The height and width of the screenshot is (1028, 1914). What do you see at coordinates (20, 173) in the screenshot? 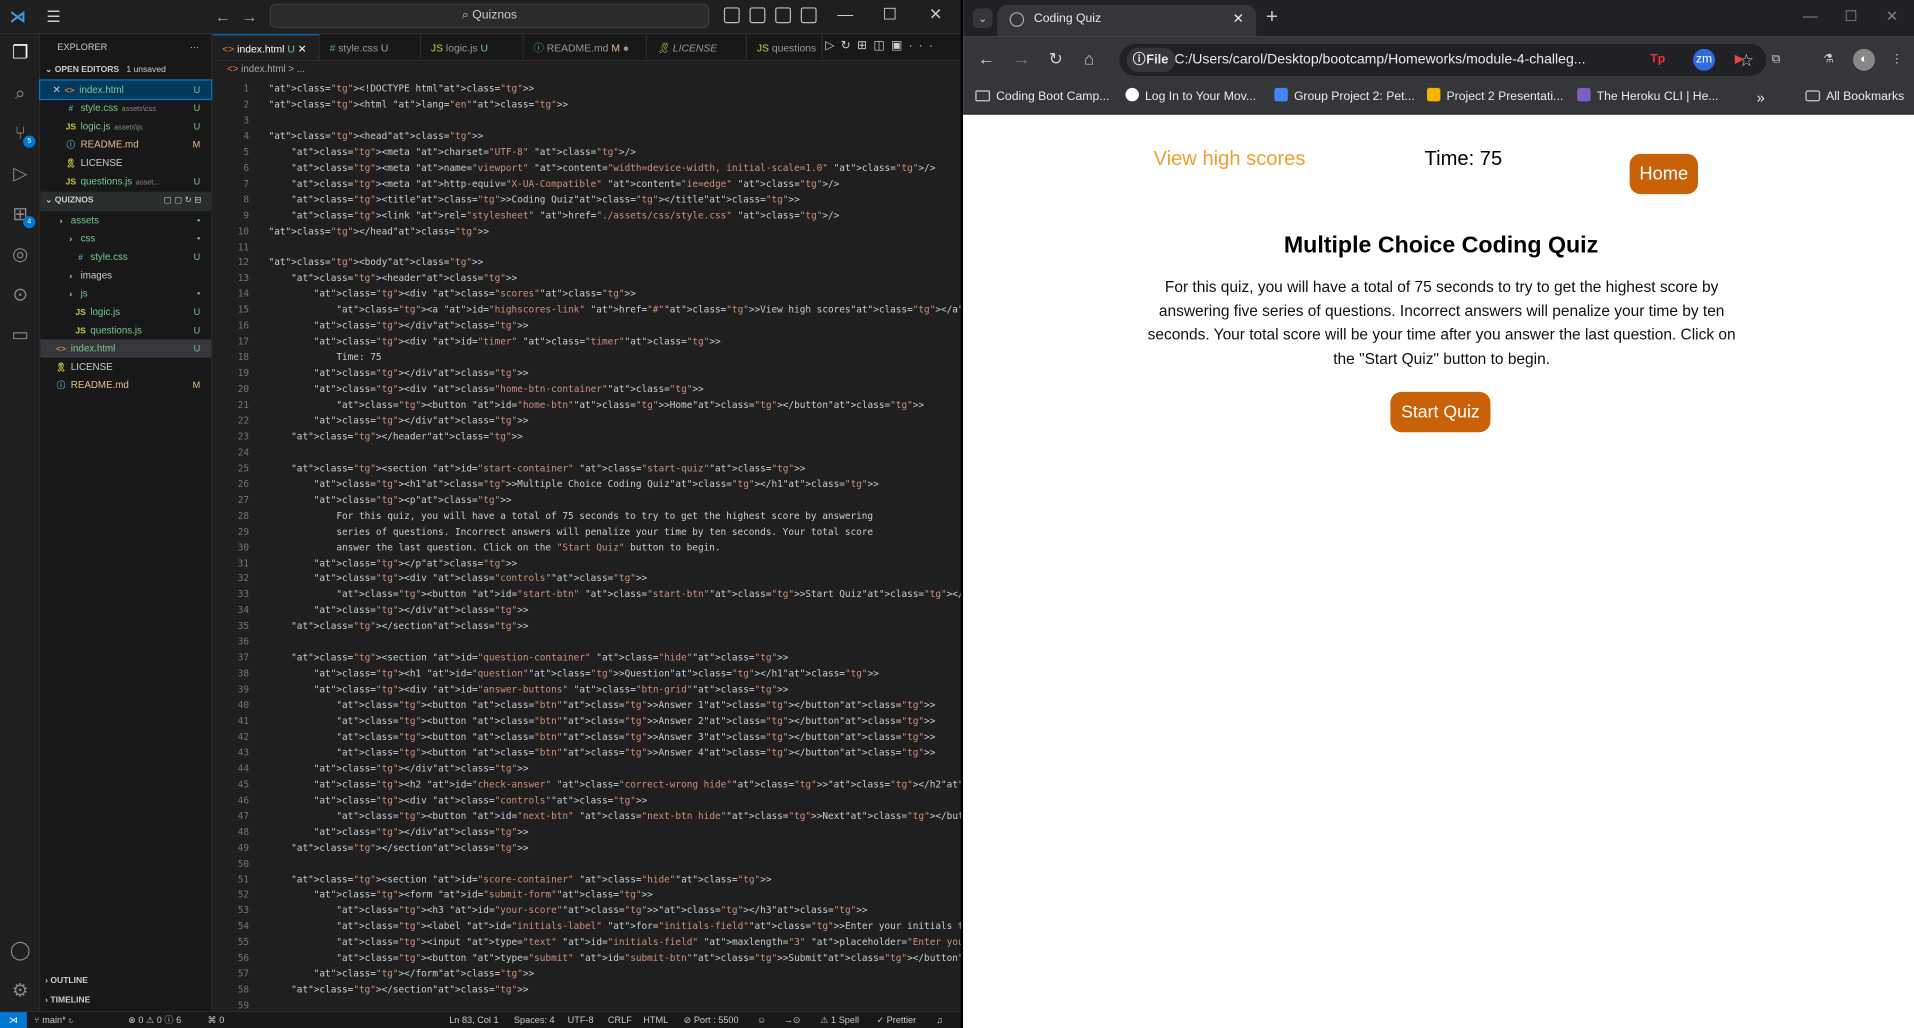
I see `run-debug-icon: ▷` at bounding box center [20, 173].